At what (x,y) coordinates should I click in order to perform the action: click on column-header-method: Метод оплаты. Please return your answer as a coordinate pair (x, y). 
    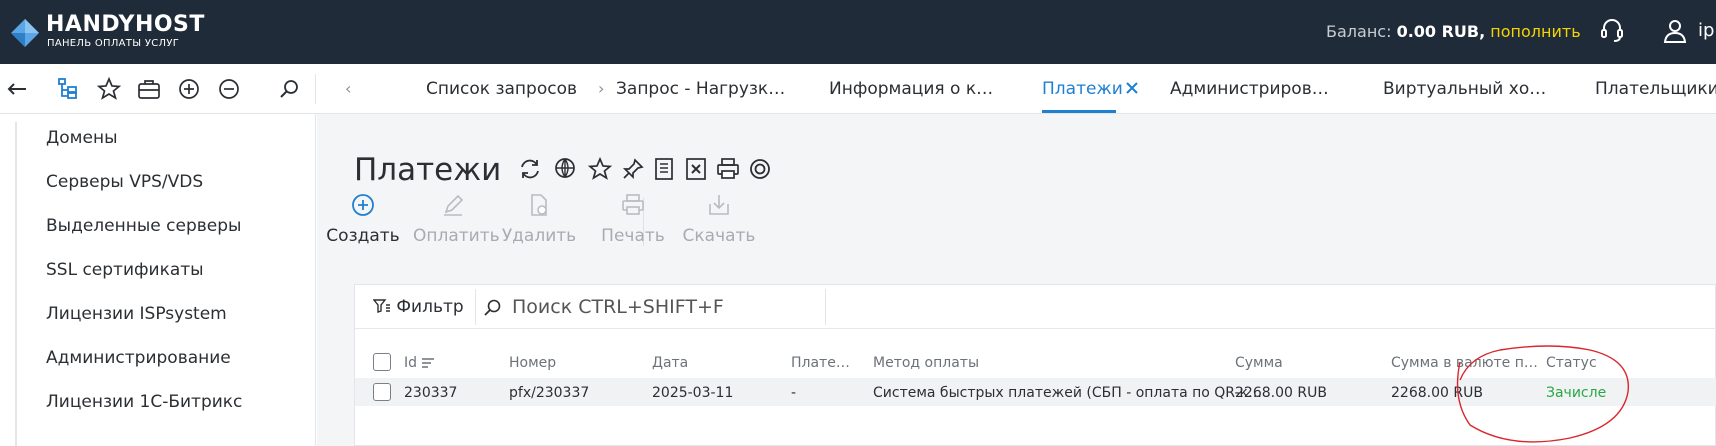
    Looking at the image, I should click on (926, 363).